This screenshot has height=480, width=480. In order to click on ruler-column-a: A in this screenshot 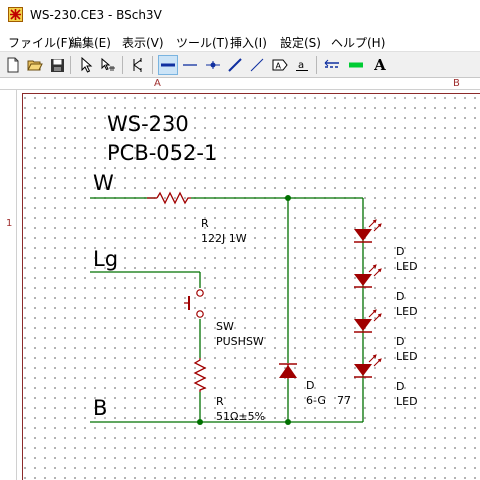, I will do `click(157, 83)`.